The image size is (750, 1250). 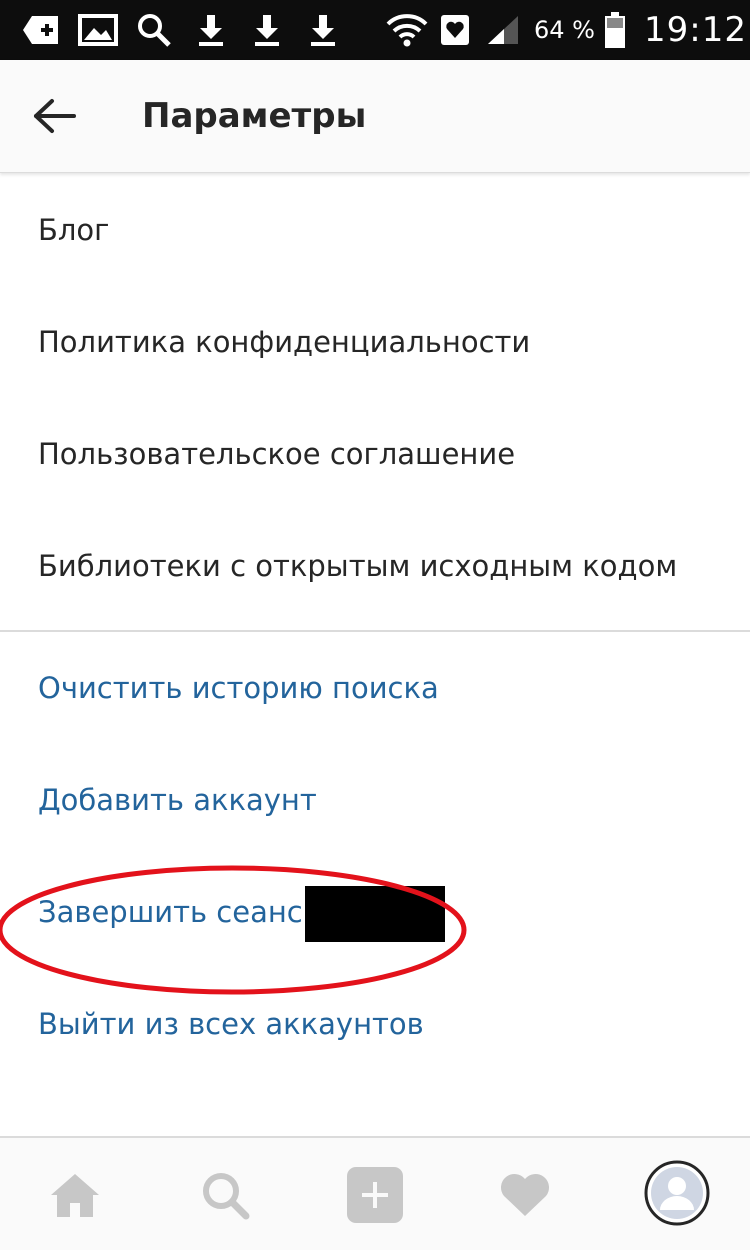 I want to click on signal-icon, so click(x=503, y=30).